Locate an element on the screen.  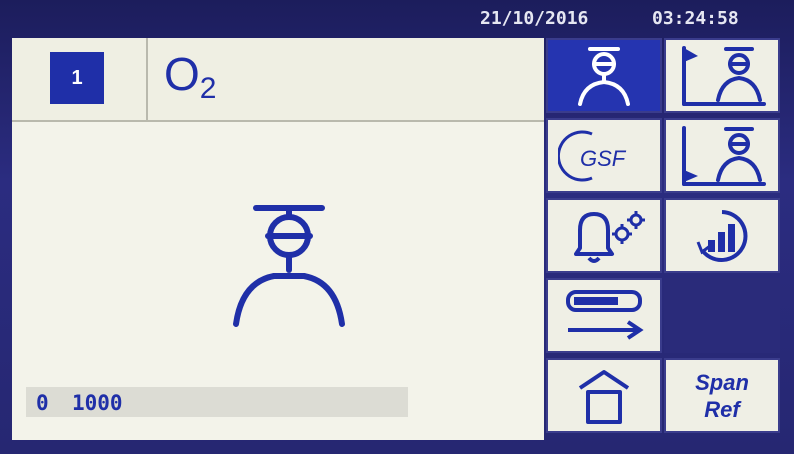
span-ref-button: Span Ref is located at coordinates (722, 395).